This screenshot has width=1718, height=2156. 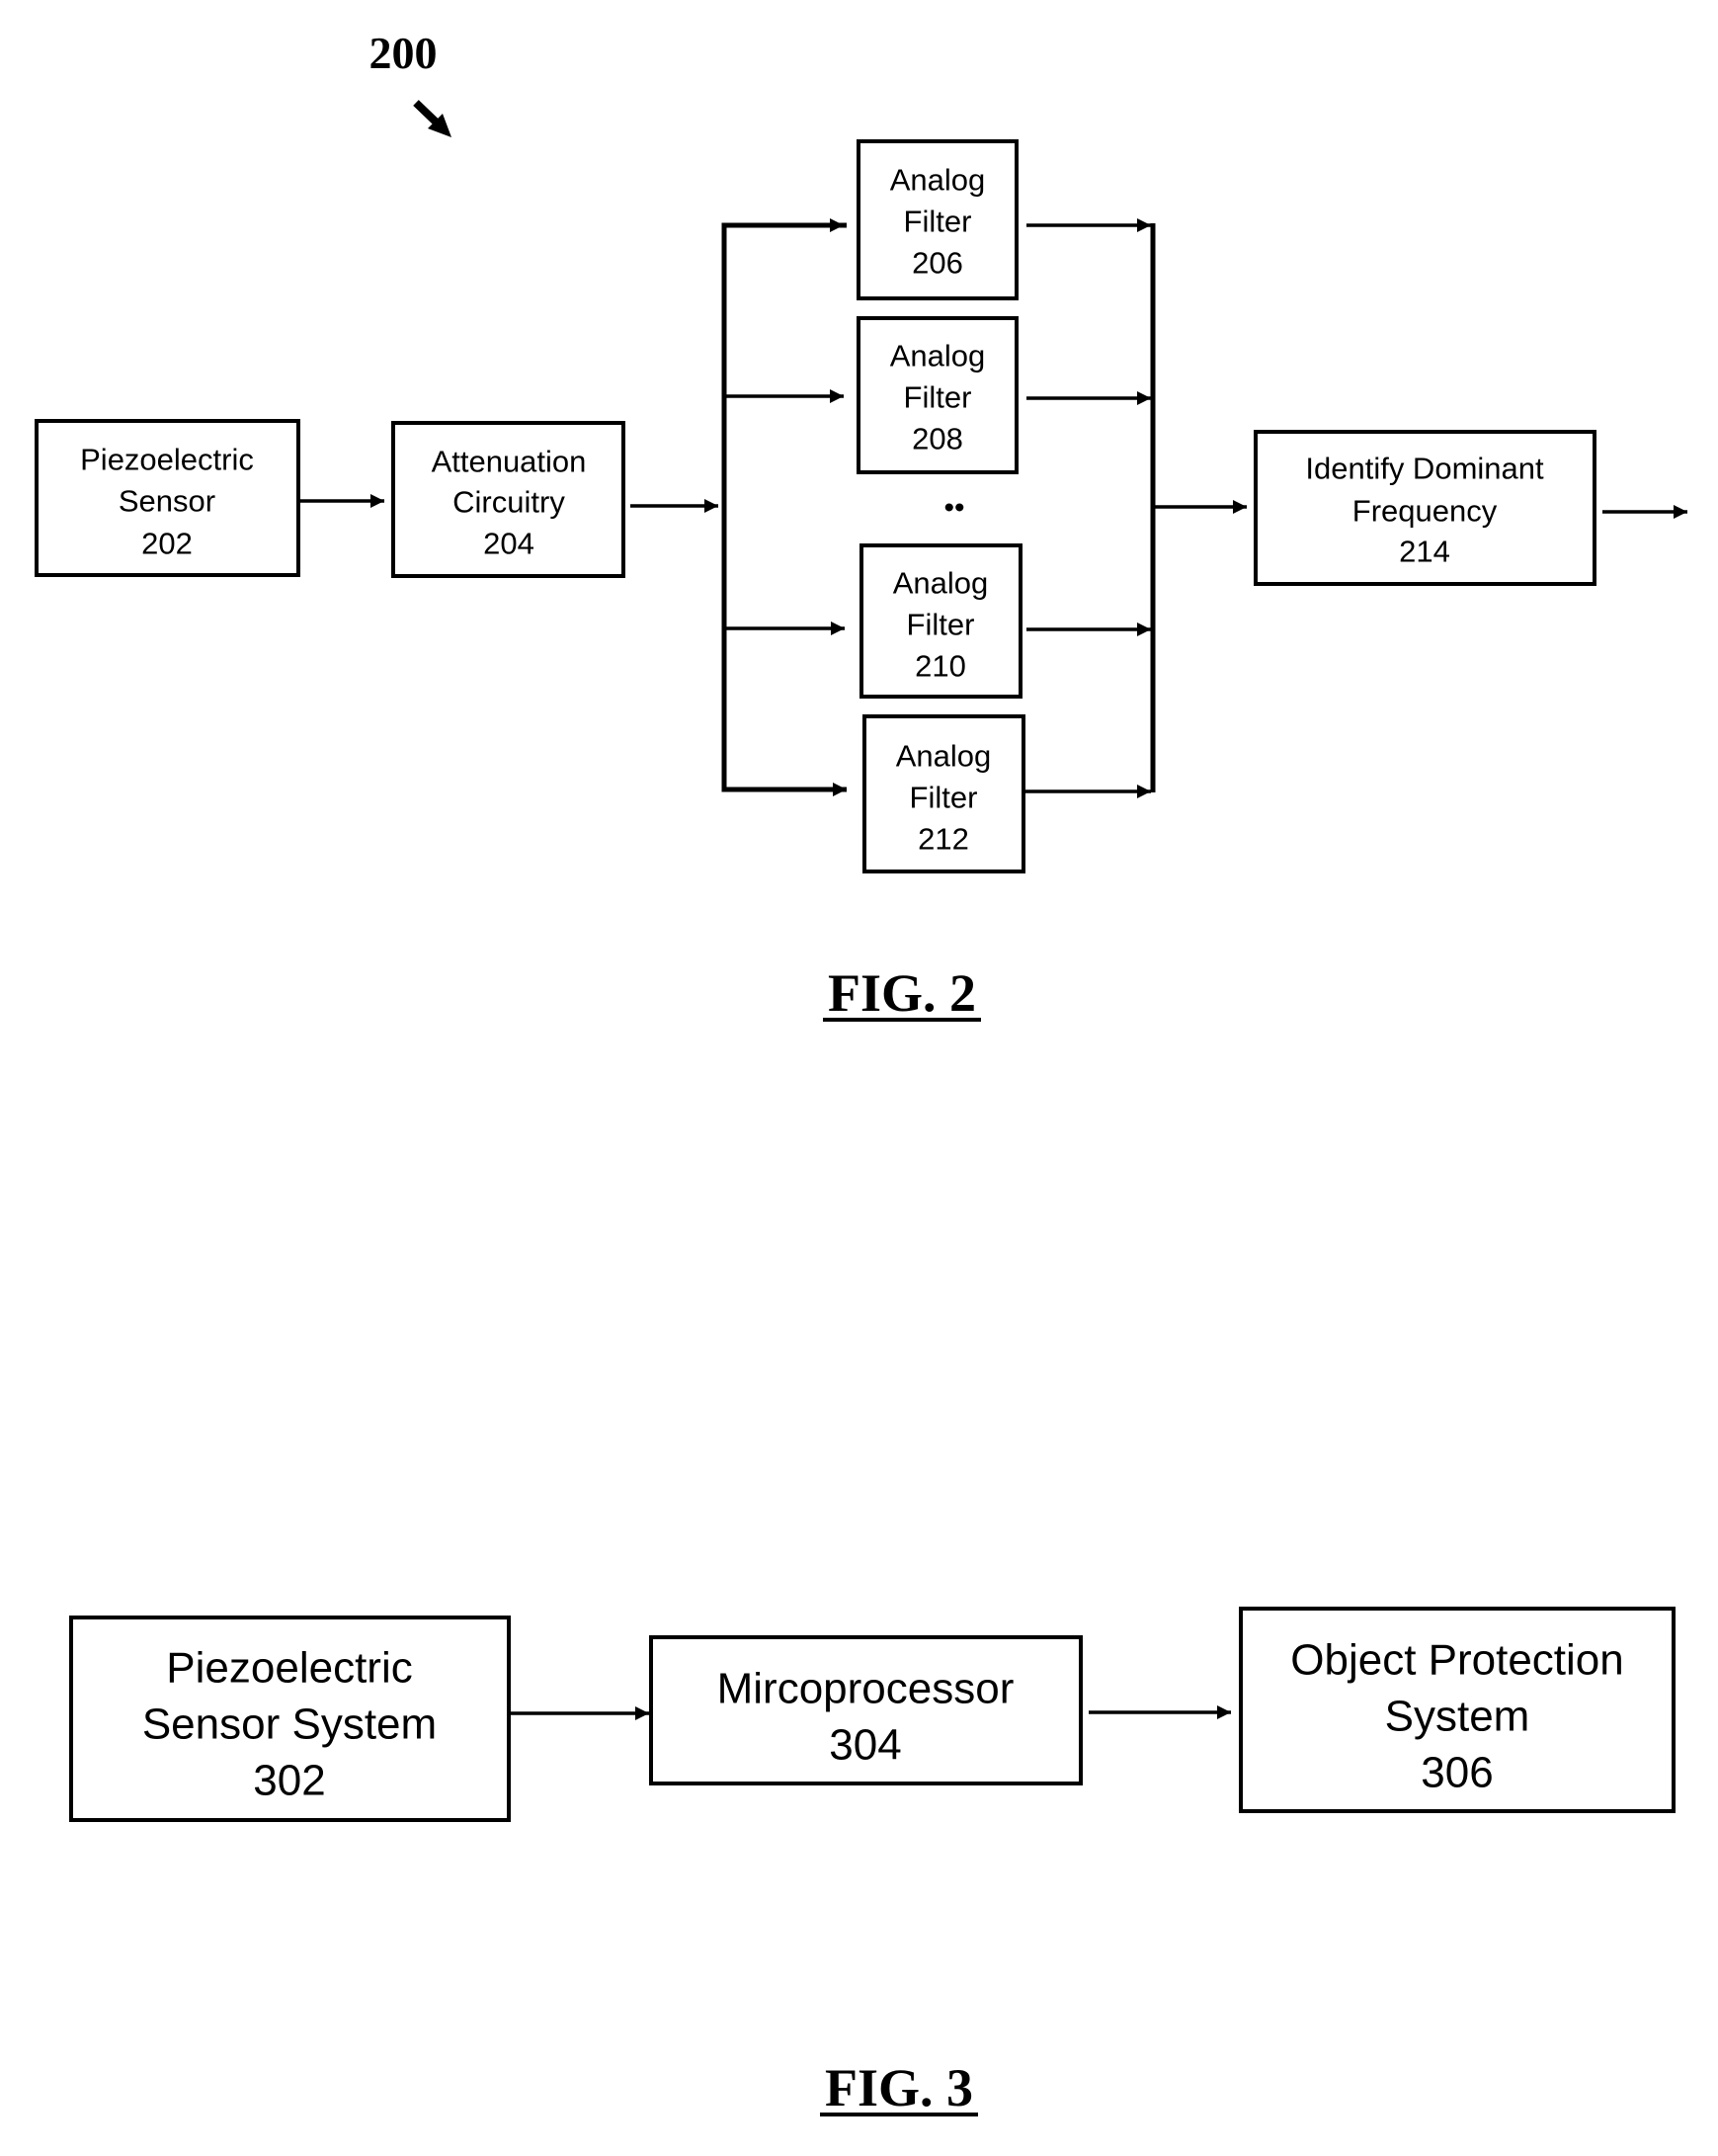 What do you see at coordinates (167, 501) in the screenshot?
I see `block-label-line: Sensor` at bounding box center [167, 501].